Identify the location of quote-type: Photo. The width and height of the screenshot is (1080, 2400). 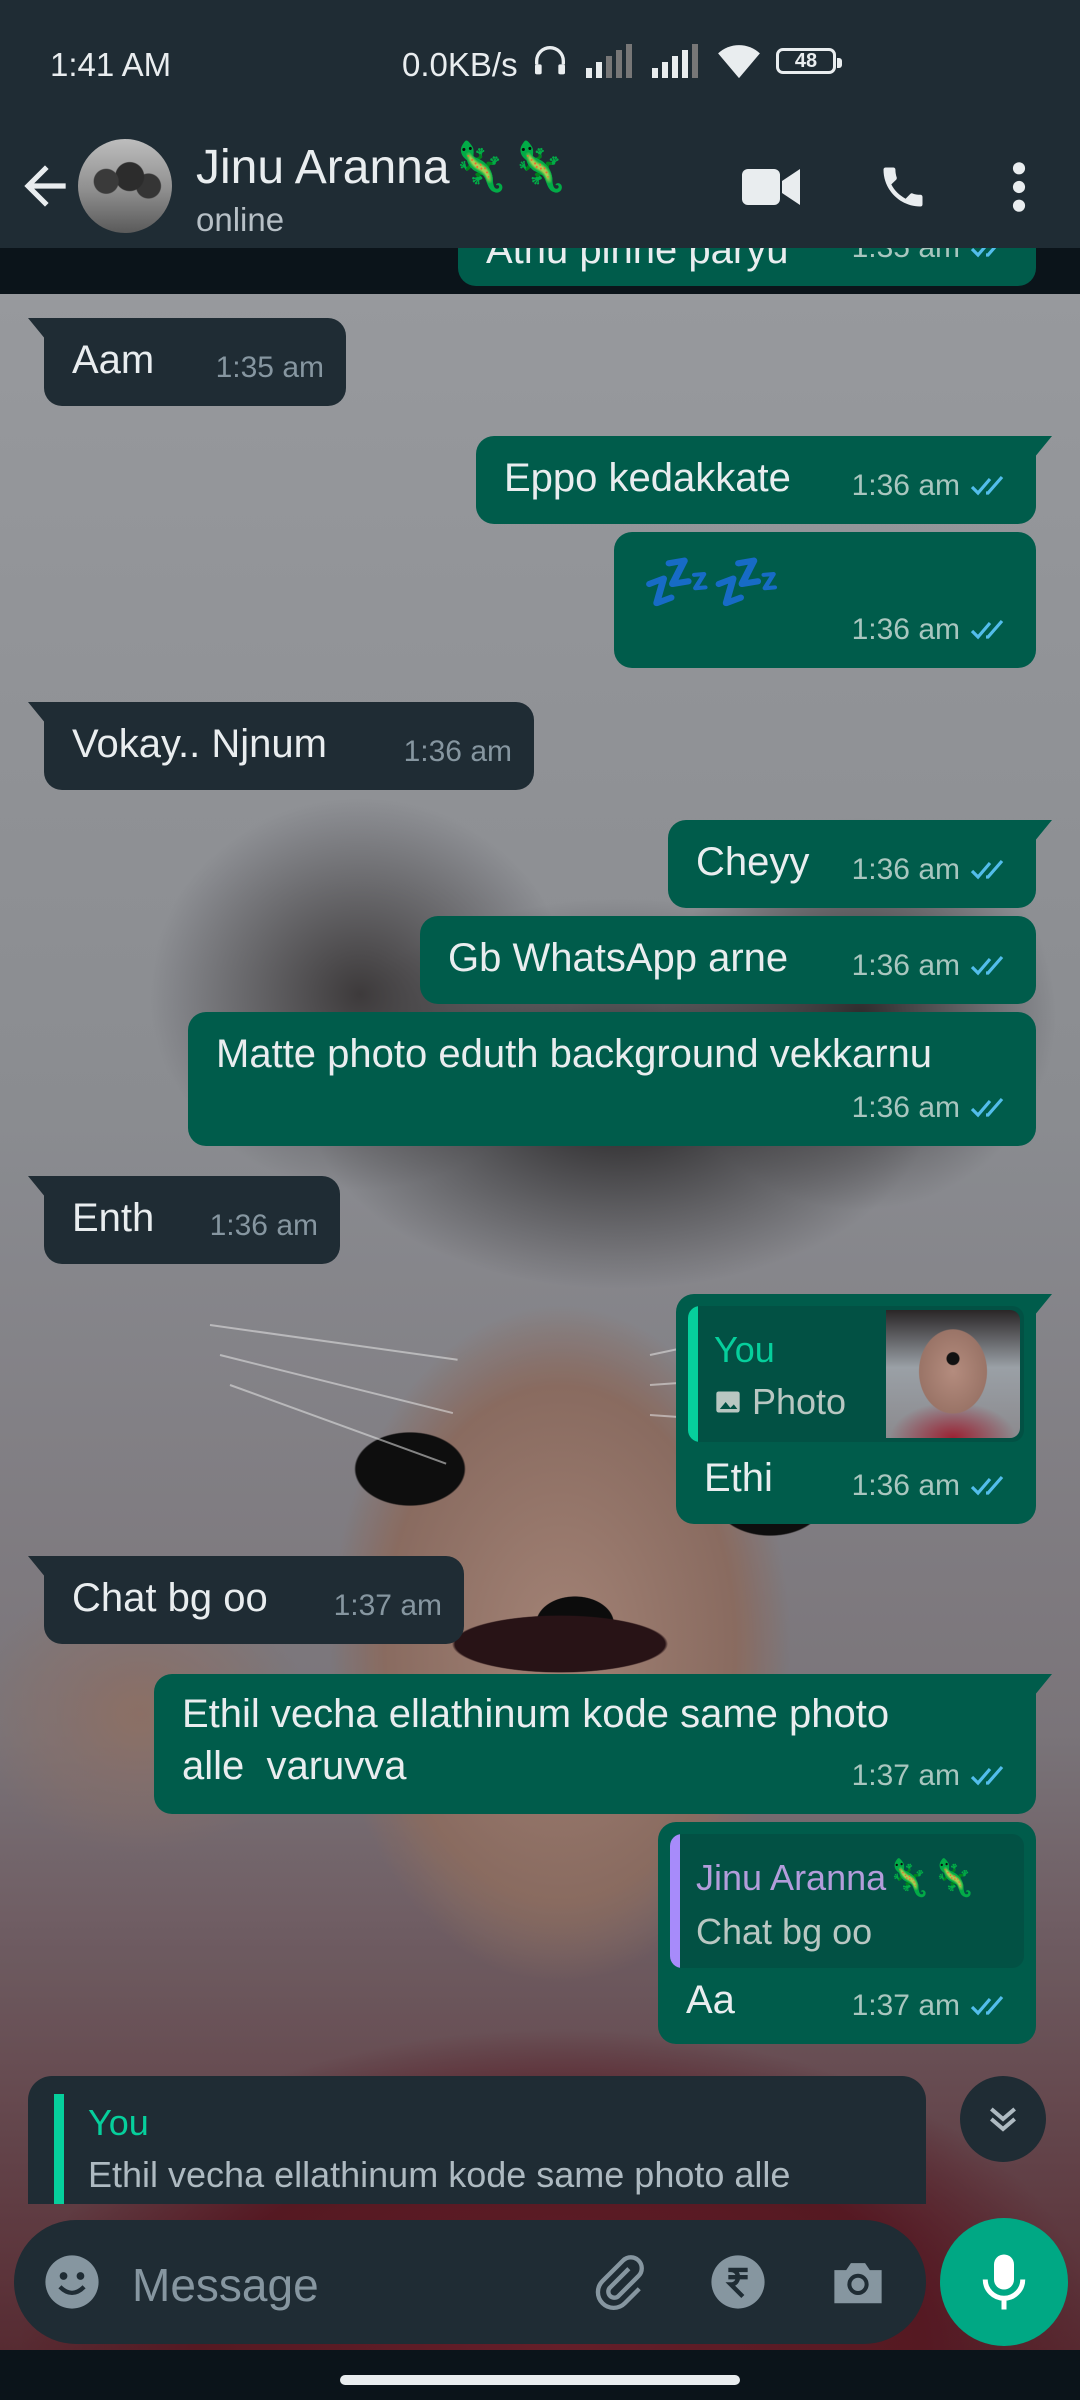
(780, 1402).